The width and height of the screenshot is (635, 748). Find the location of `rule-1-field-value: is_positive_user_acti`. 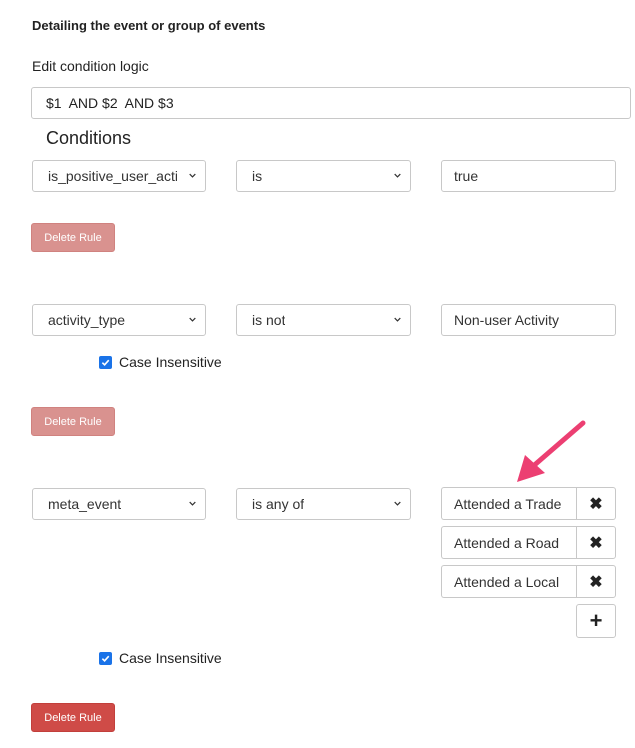

rule-1-field-value: is_positive_user_acti is located at coordinates (112, 176).